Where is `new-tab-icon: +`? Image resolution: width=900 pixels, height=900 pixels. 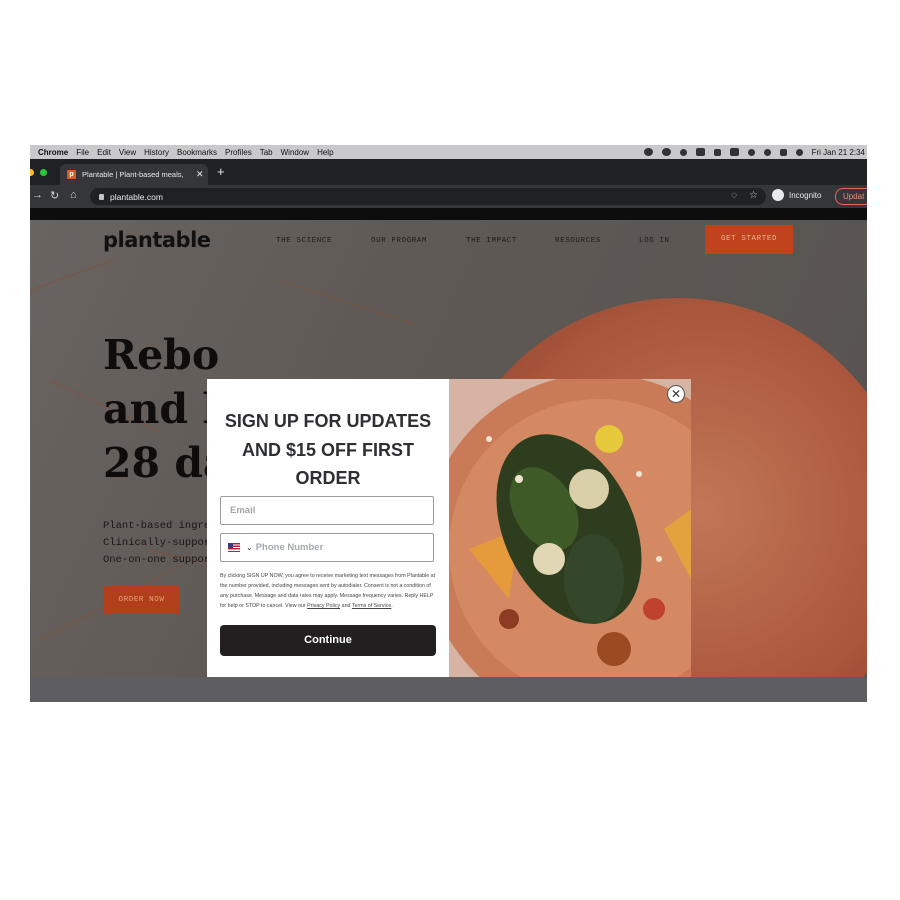 new-tab-icon: + is located at coordinates (221, 171).